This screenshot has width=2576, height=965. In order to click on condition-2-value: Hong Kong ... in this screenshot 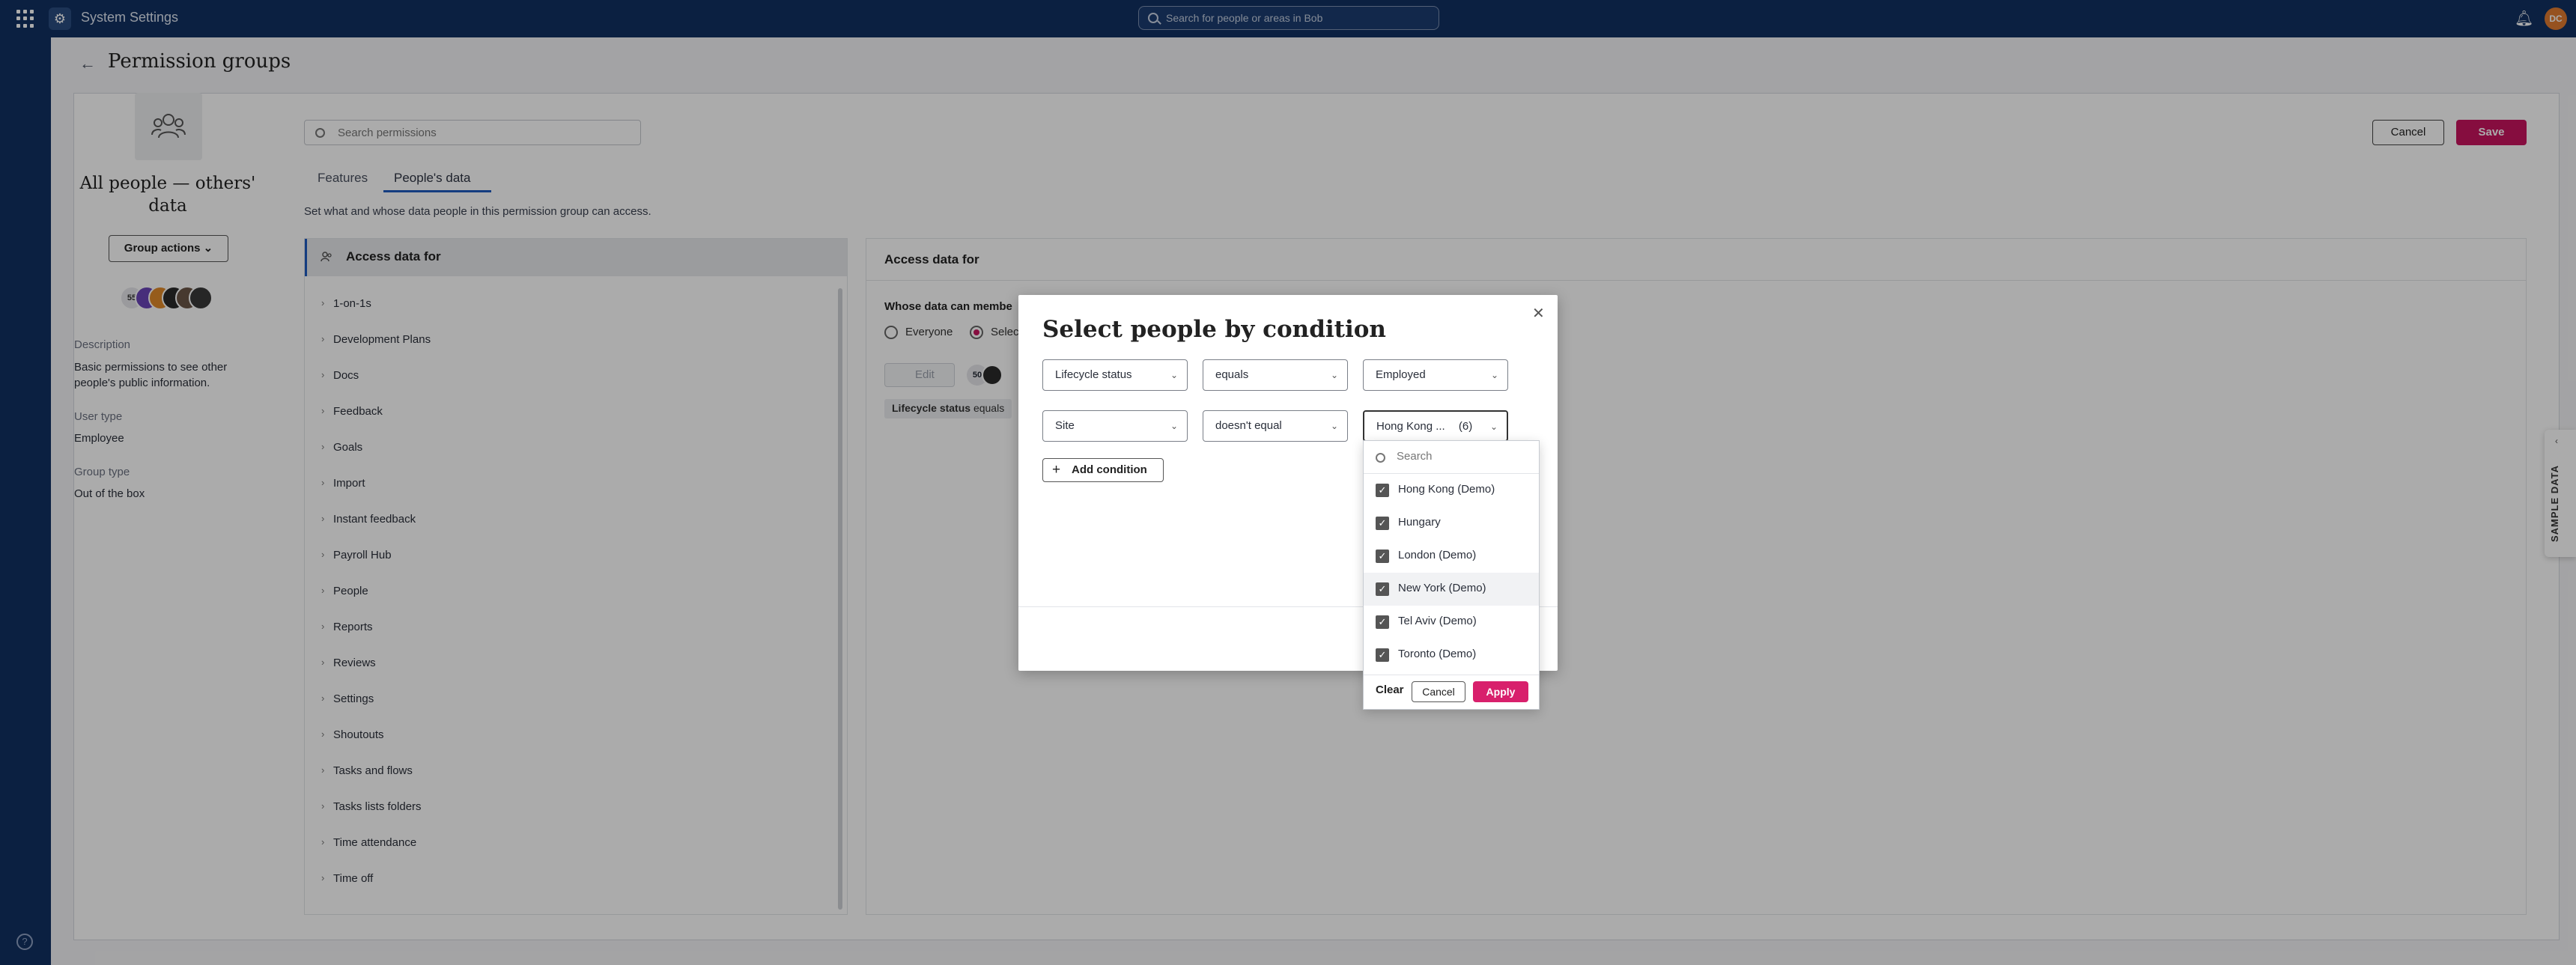, I will do `click(1410, 426)`.